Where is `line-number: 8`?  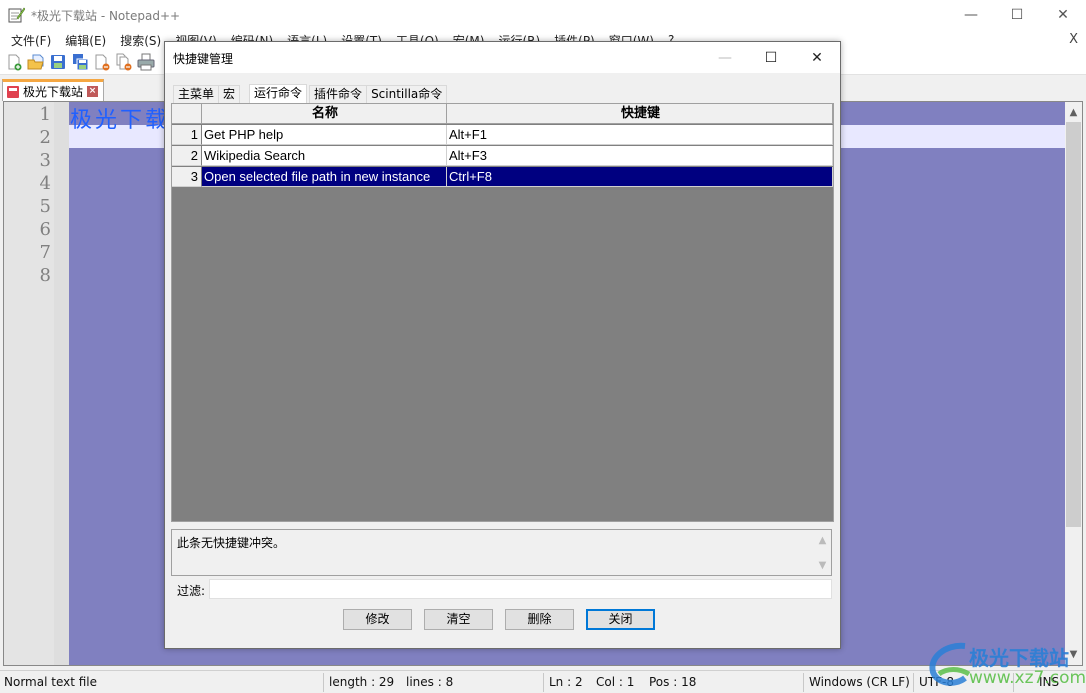 line-number: 8 is located at coordinates (45, 275).